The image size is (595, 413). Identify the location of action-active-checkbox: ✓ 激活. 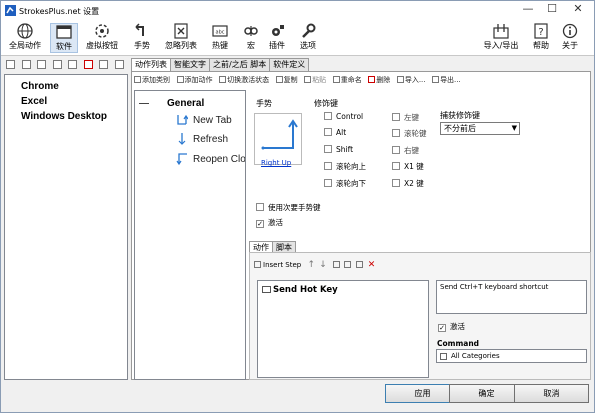
(269, 222).